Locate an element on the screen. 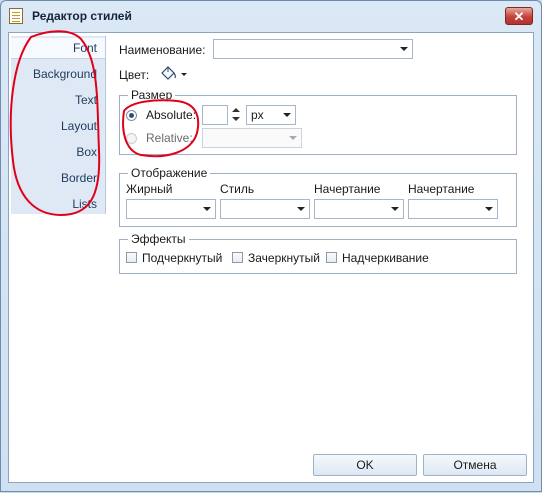  bold-combo is located at coordinates (171, 209).